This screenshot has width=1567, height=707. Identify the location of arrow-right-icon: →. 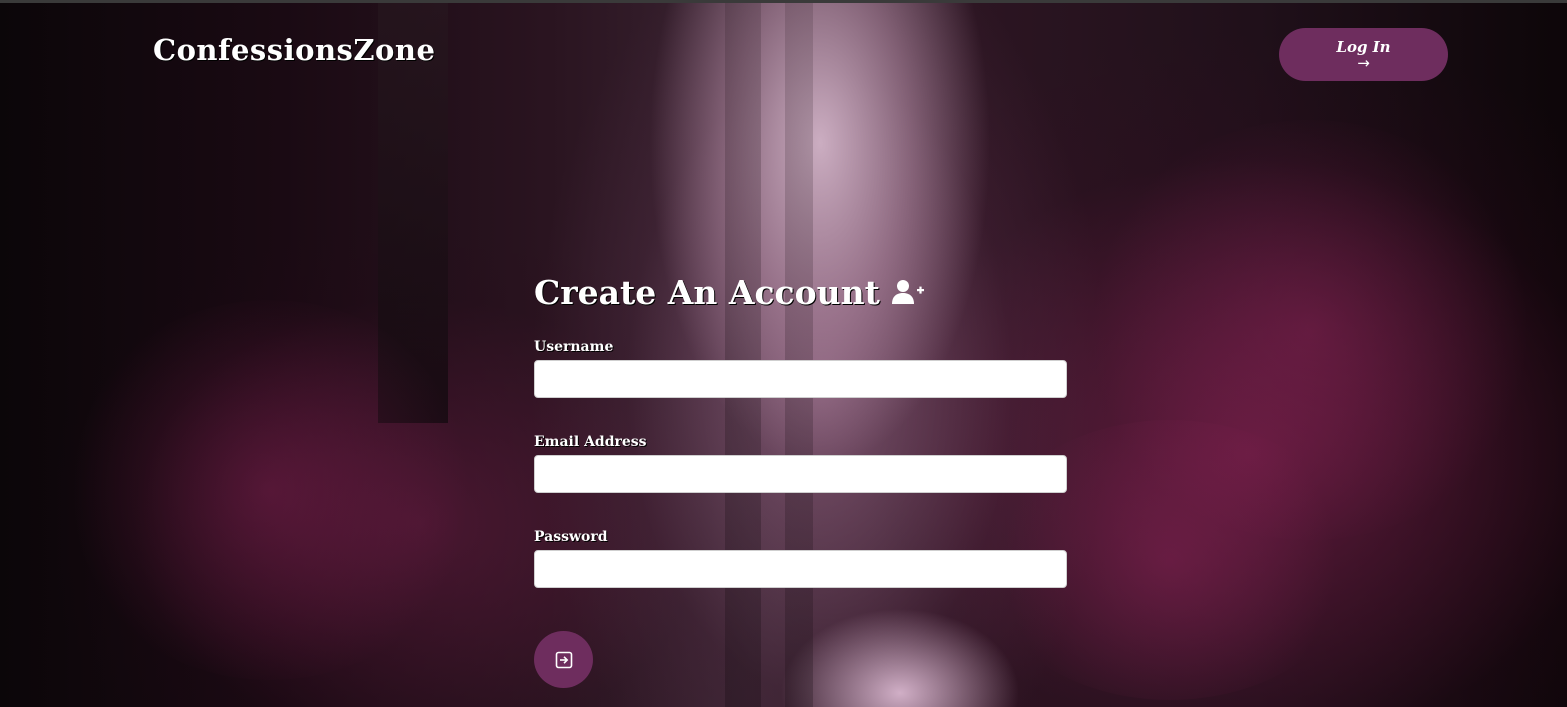
(1363, 62).